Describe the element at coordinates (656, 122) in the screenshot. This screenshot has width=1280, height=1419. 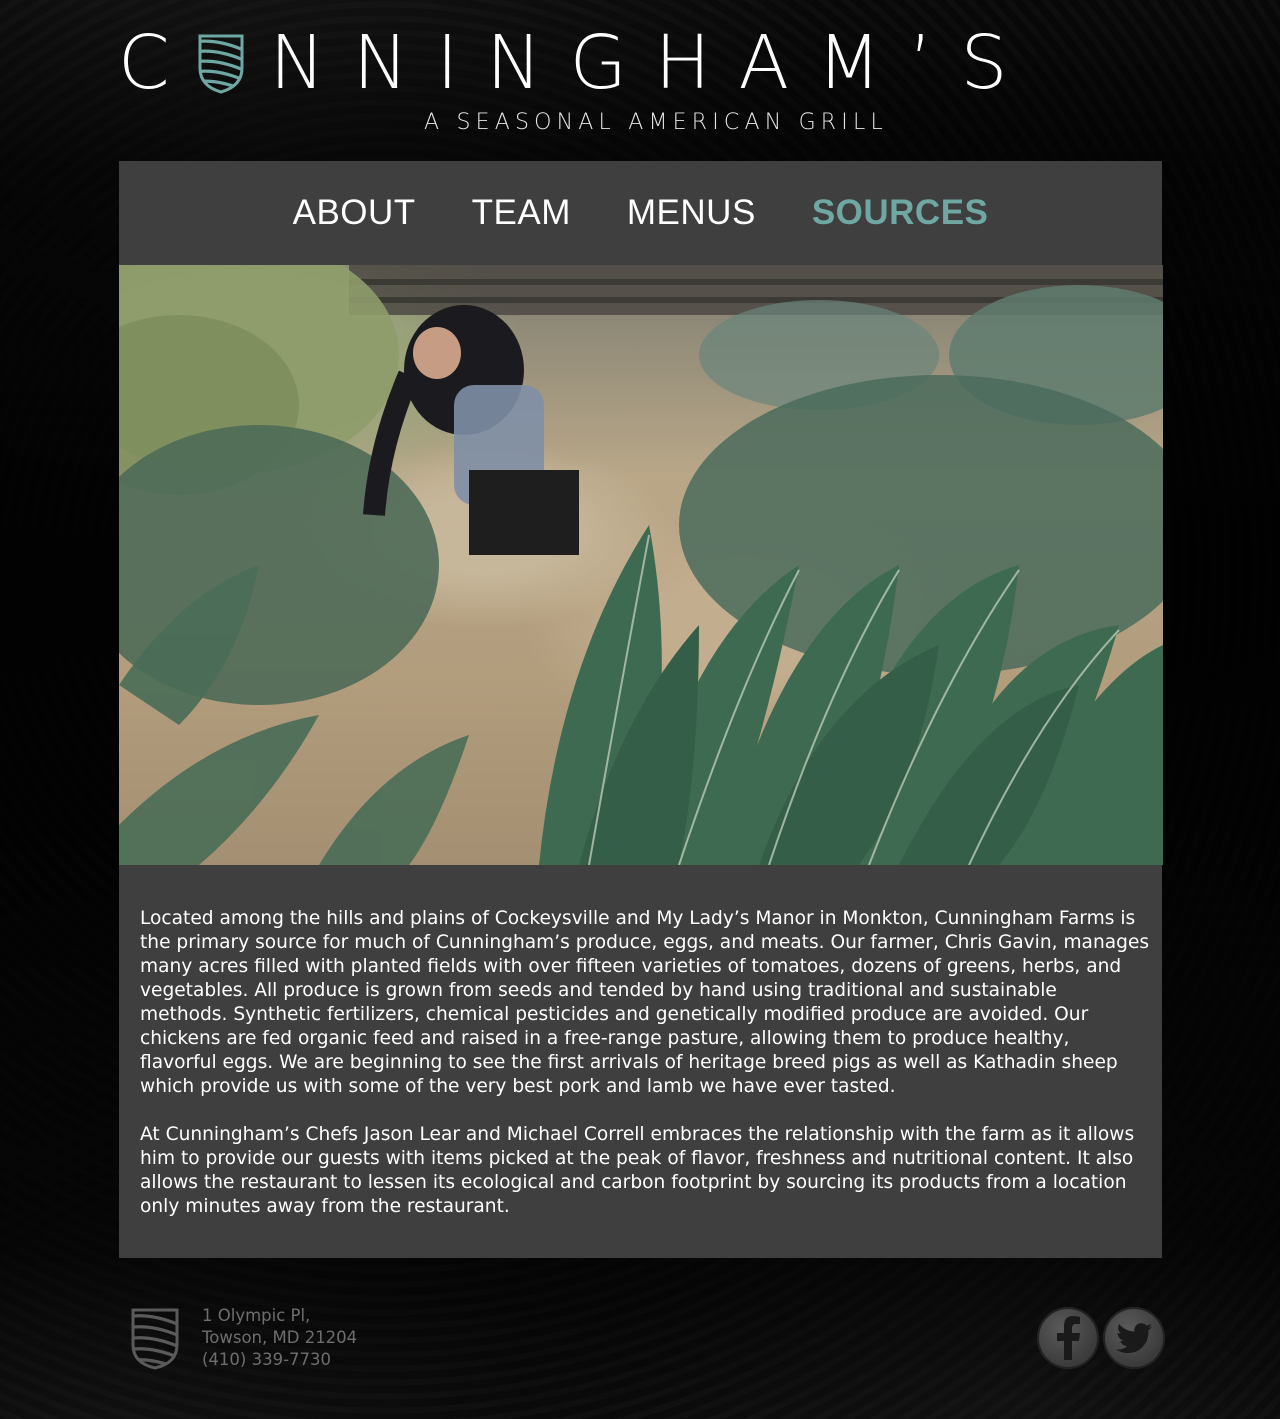
I see `logo-tagline: A SEASONAL AMERICAN GRILL` at that location.